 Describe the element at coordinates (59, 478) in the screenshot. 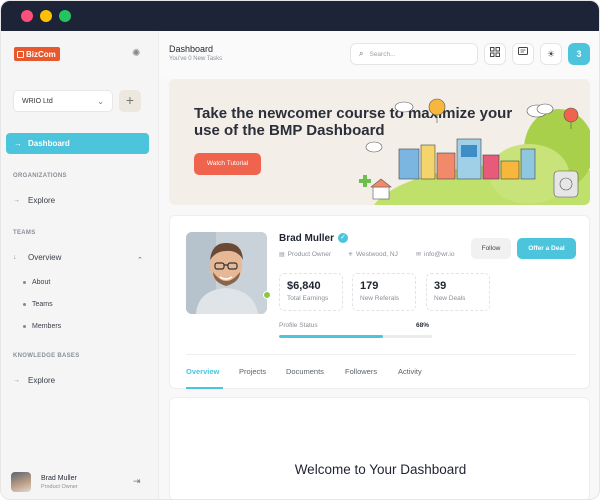

I see `user-name: Brad Muller` at that location.